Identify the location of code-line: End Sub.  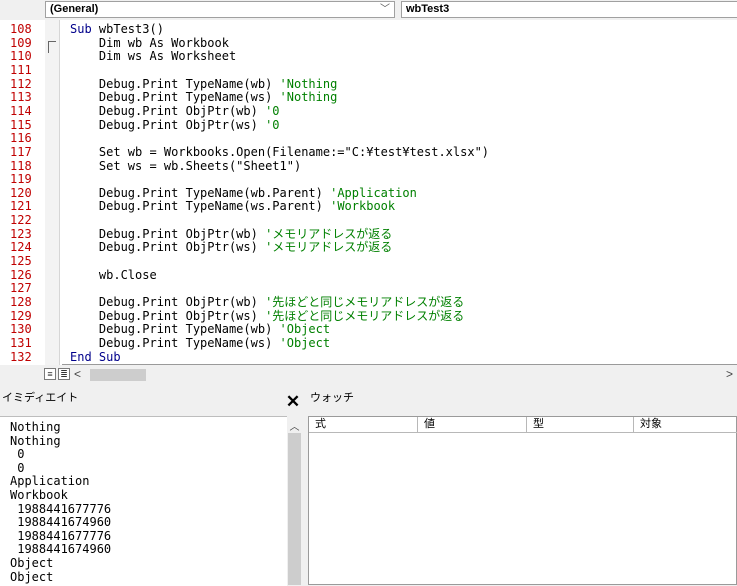
(95, 356).